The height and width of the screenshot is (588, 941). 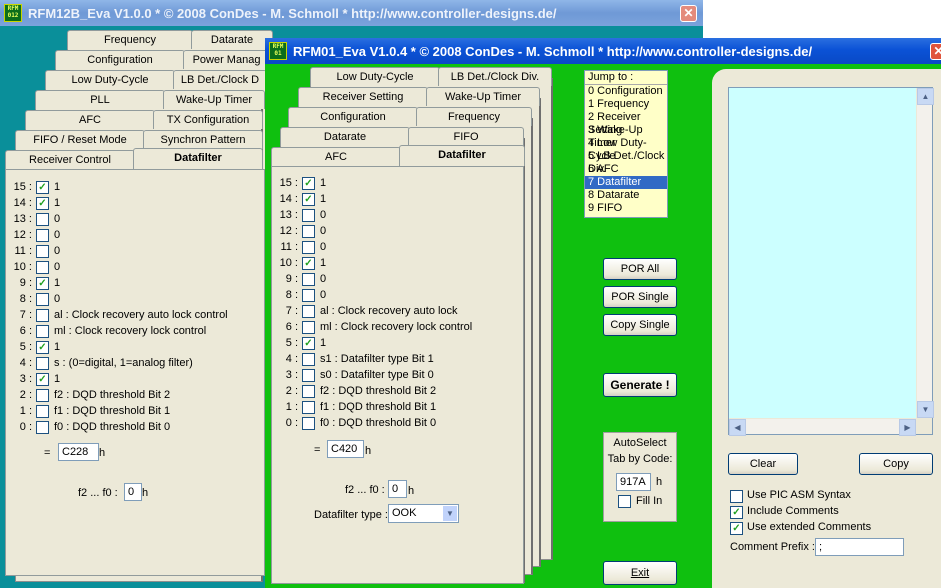 I want to click on tab-tx-configuration: TX Configuration, so click(x=208, y=119).